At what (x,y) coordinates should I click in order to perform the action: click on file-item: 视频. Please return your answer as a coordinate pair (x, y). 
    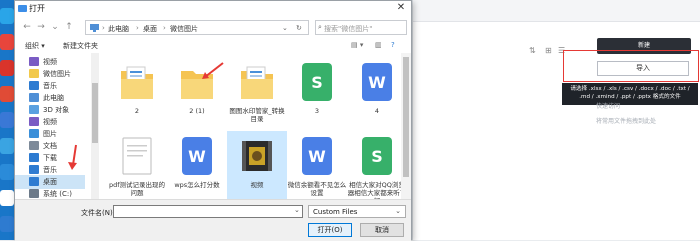
    Looking at the image, I should click on (257, 167).